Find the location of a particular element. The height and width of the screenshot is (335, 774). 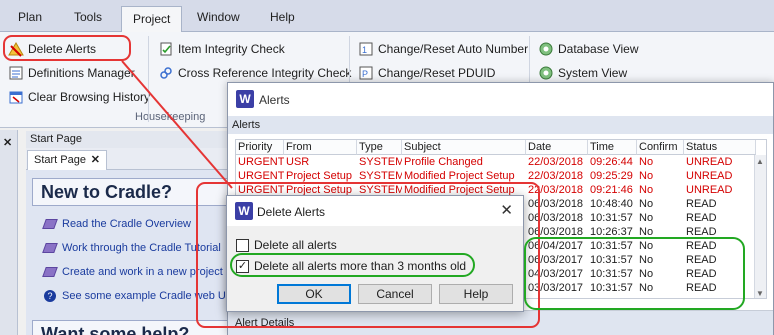

menu-project: Project is located at coordinates (152, 19).